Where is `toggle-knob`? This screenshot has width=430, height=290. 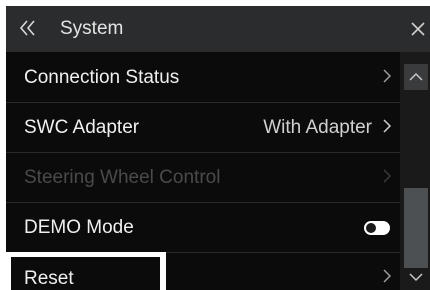
toggle-knob is located at coordinates (371, 228).